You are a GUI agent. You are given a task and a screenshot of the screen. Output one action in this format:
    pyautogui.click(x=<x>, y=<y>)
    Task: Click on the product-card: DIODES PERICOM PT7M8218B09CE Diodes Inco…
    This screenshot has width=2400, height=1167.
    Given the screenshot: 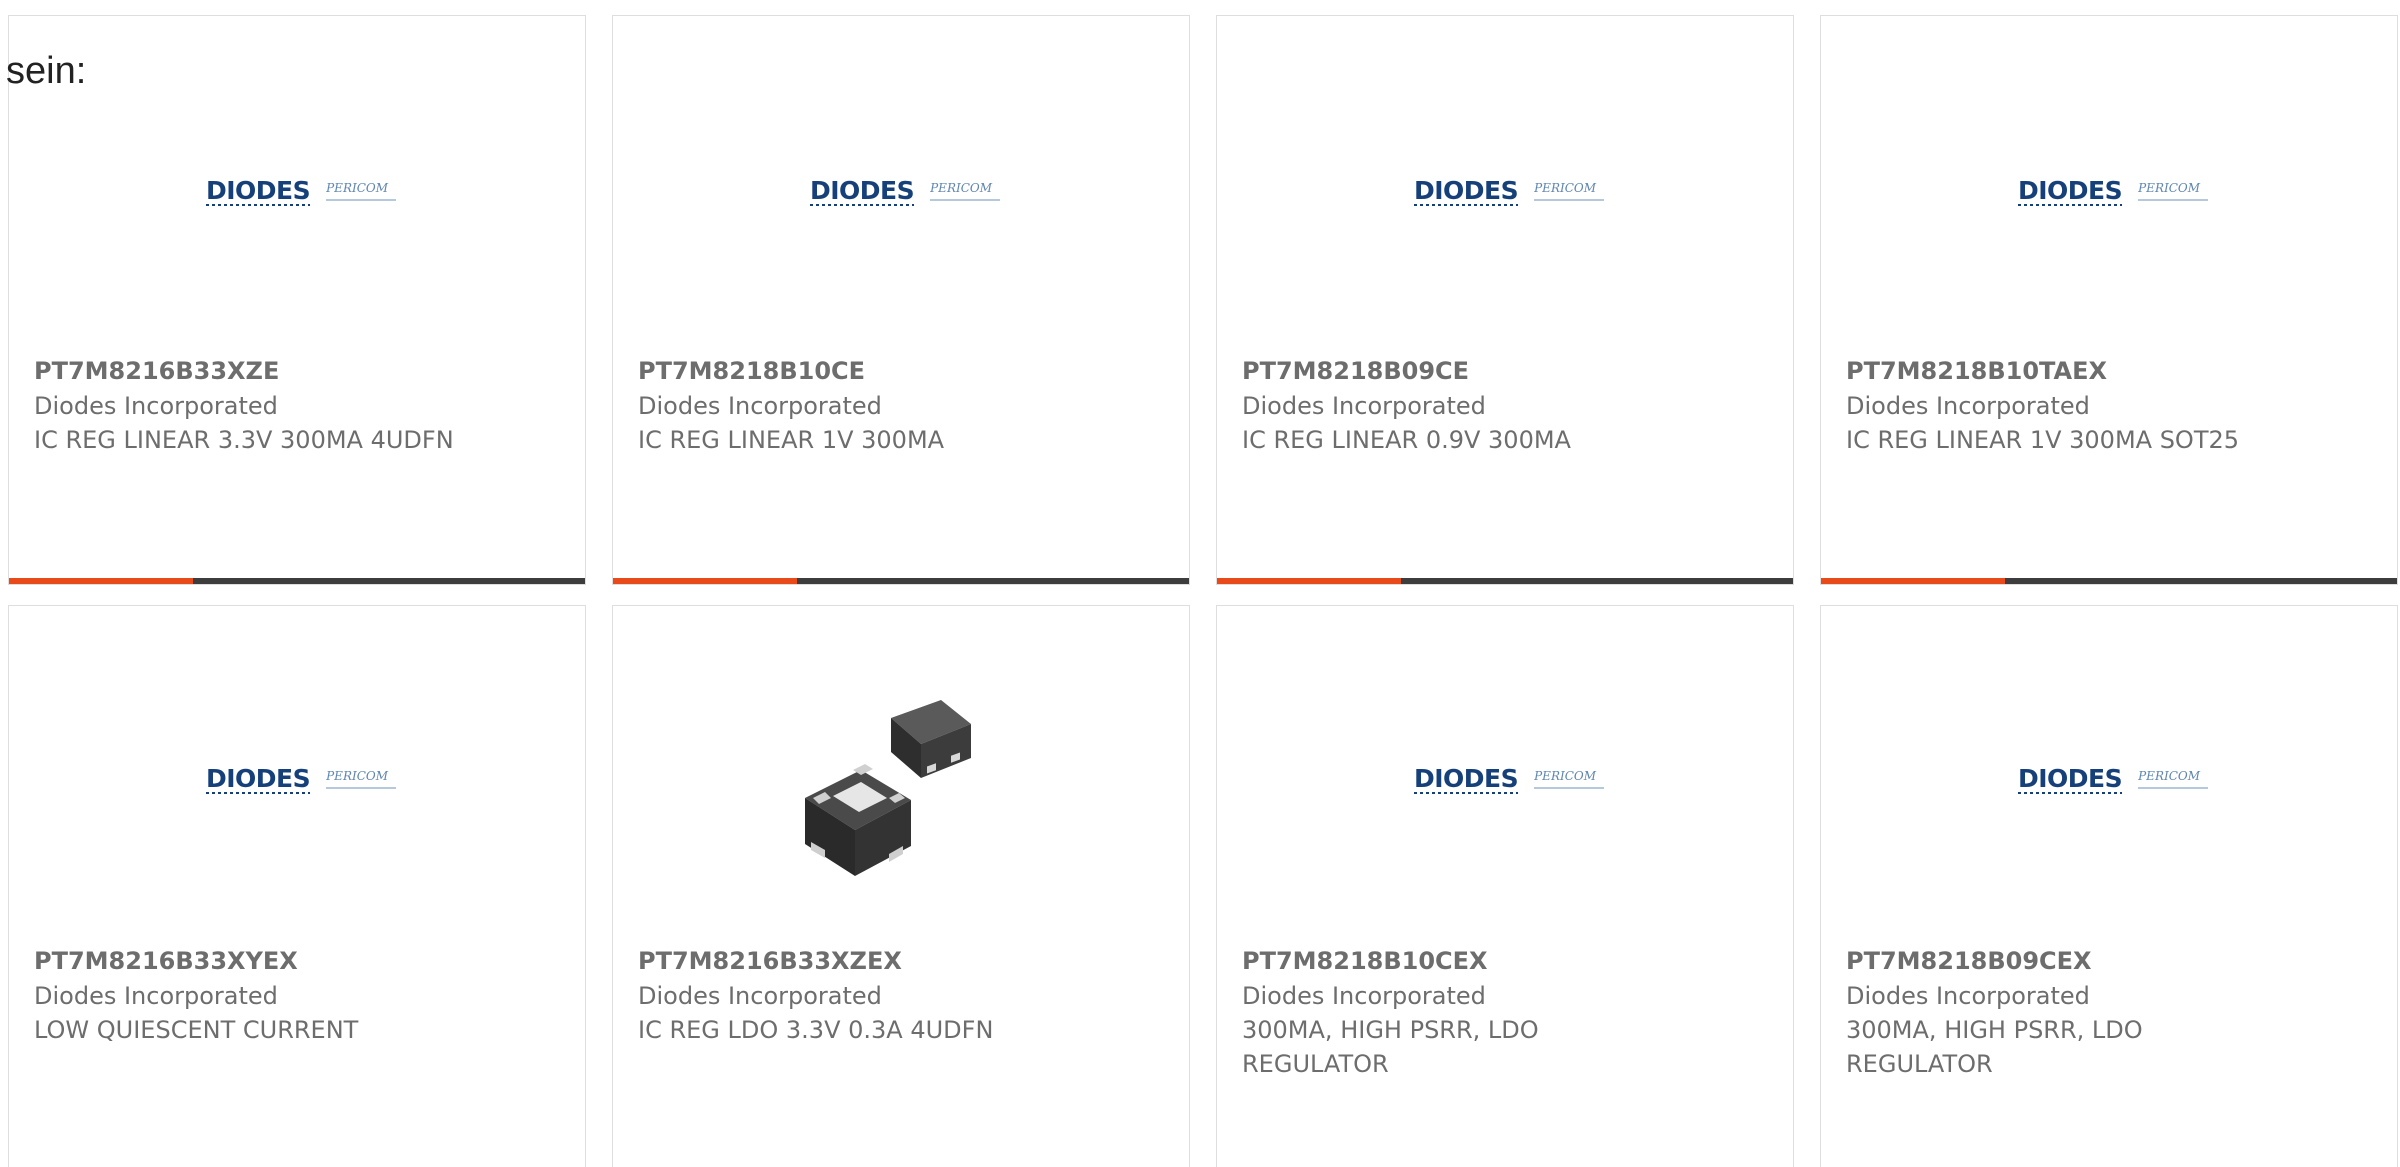 What is the action you would take?
    pyautogui.click(x=1505, y=300)
    